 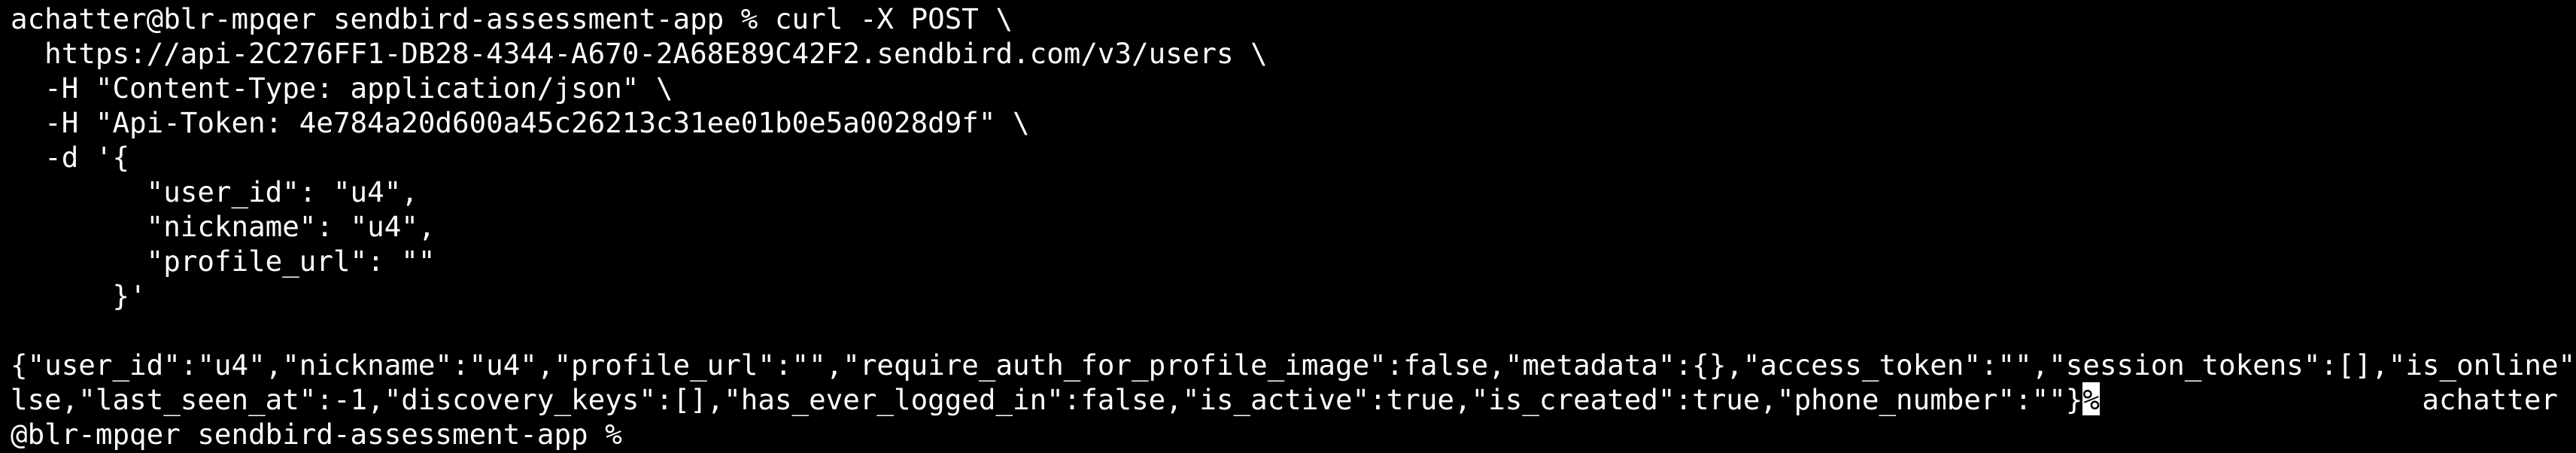 I want to click on terminal-line-data-close: }', so click(x=79, y=295).